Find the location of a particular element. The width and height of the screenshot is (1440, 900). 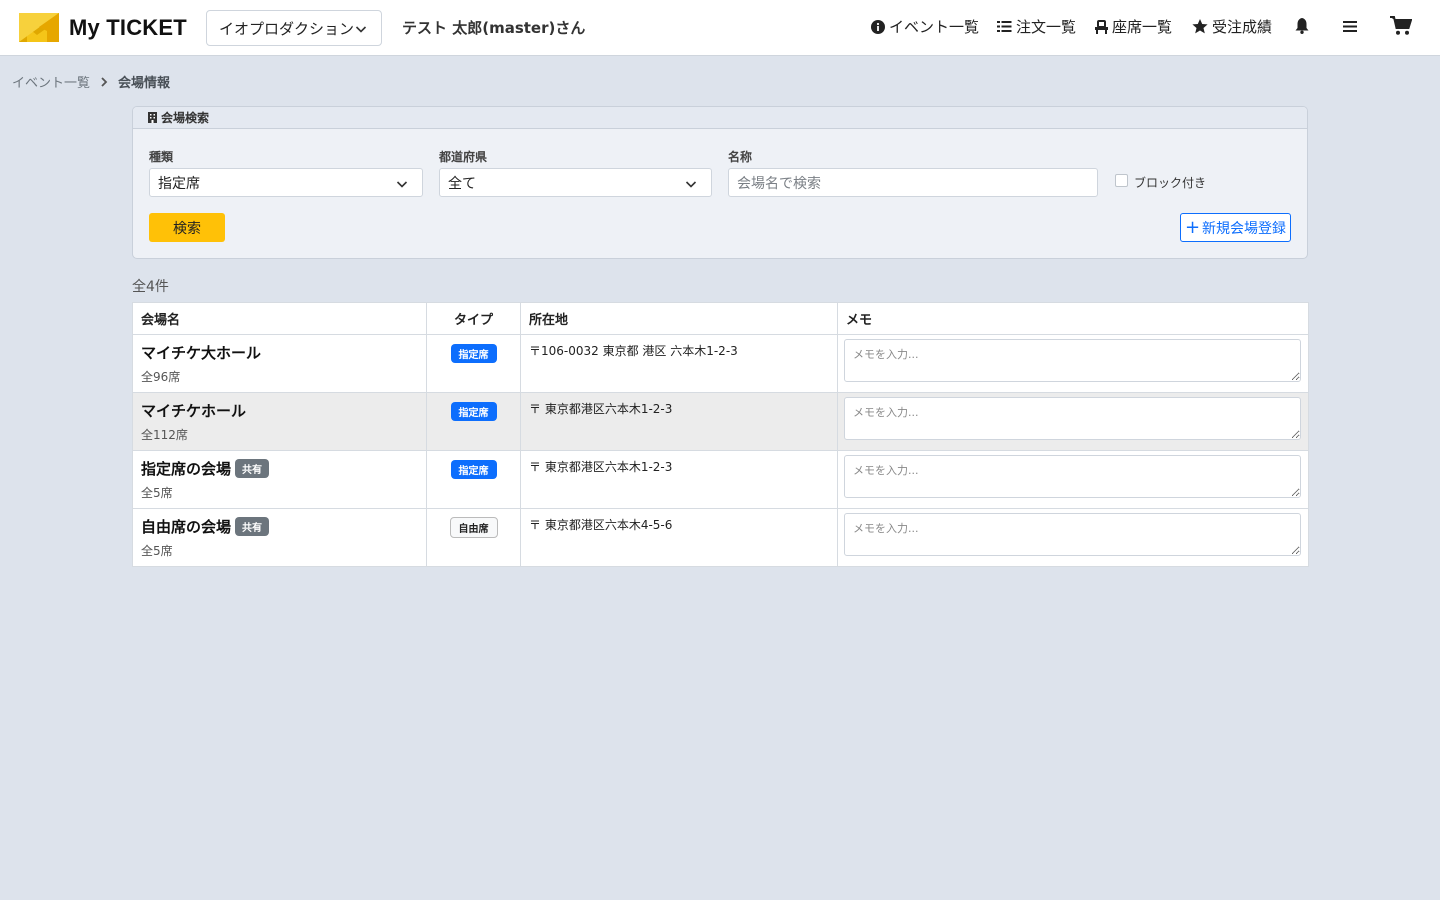

block-checkbox is located at coordinates (1121, 180).